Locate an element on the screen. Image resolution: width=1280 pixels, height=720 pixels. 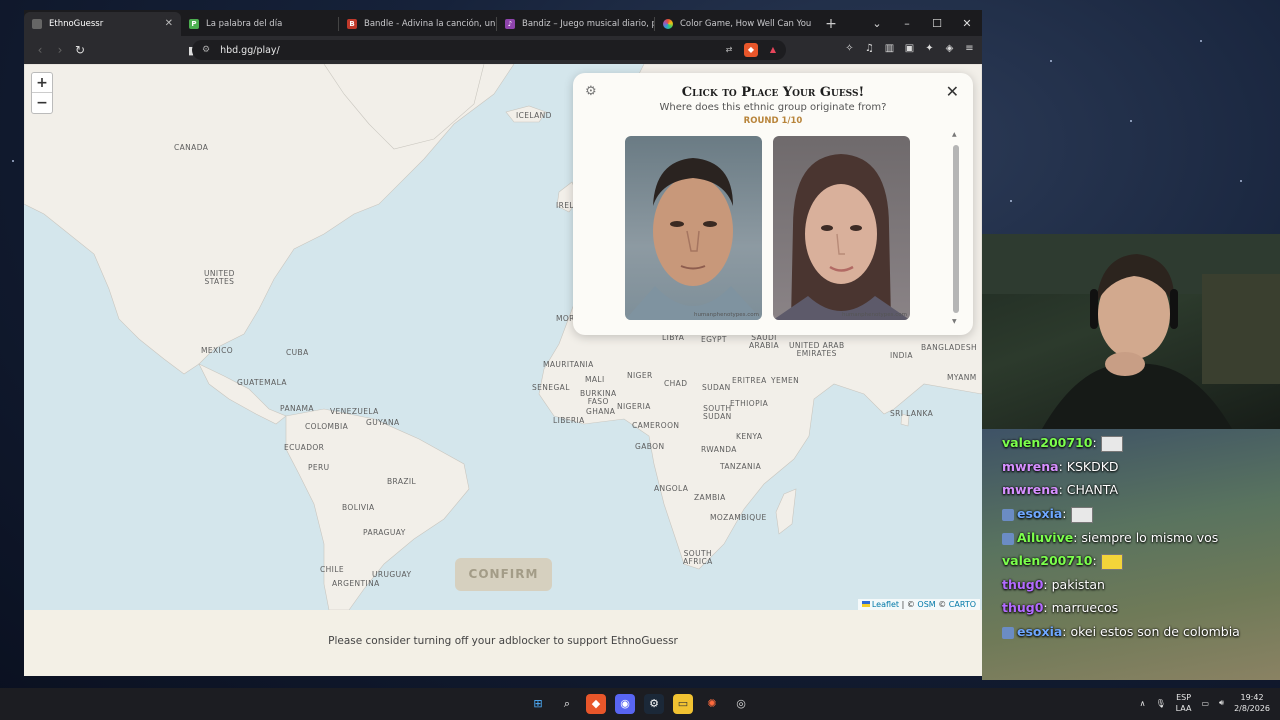
search-icon: ⌕ is located at coordinates (567, 704).